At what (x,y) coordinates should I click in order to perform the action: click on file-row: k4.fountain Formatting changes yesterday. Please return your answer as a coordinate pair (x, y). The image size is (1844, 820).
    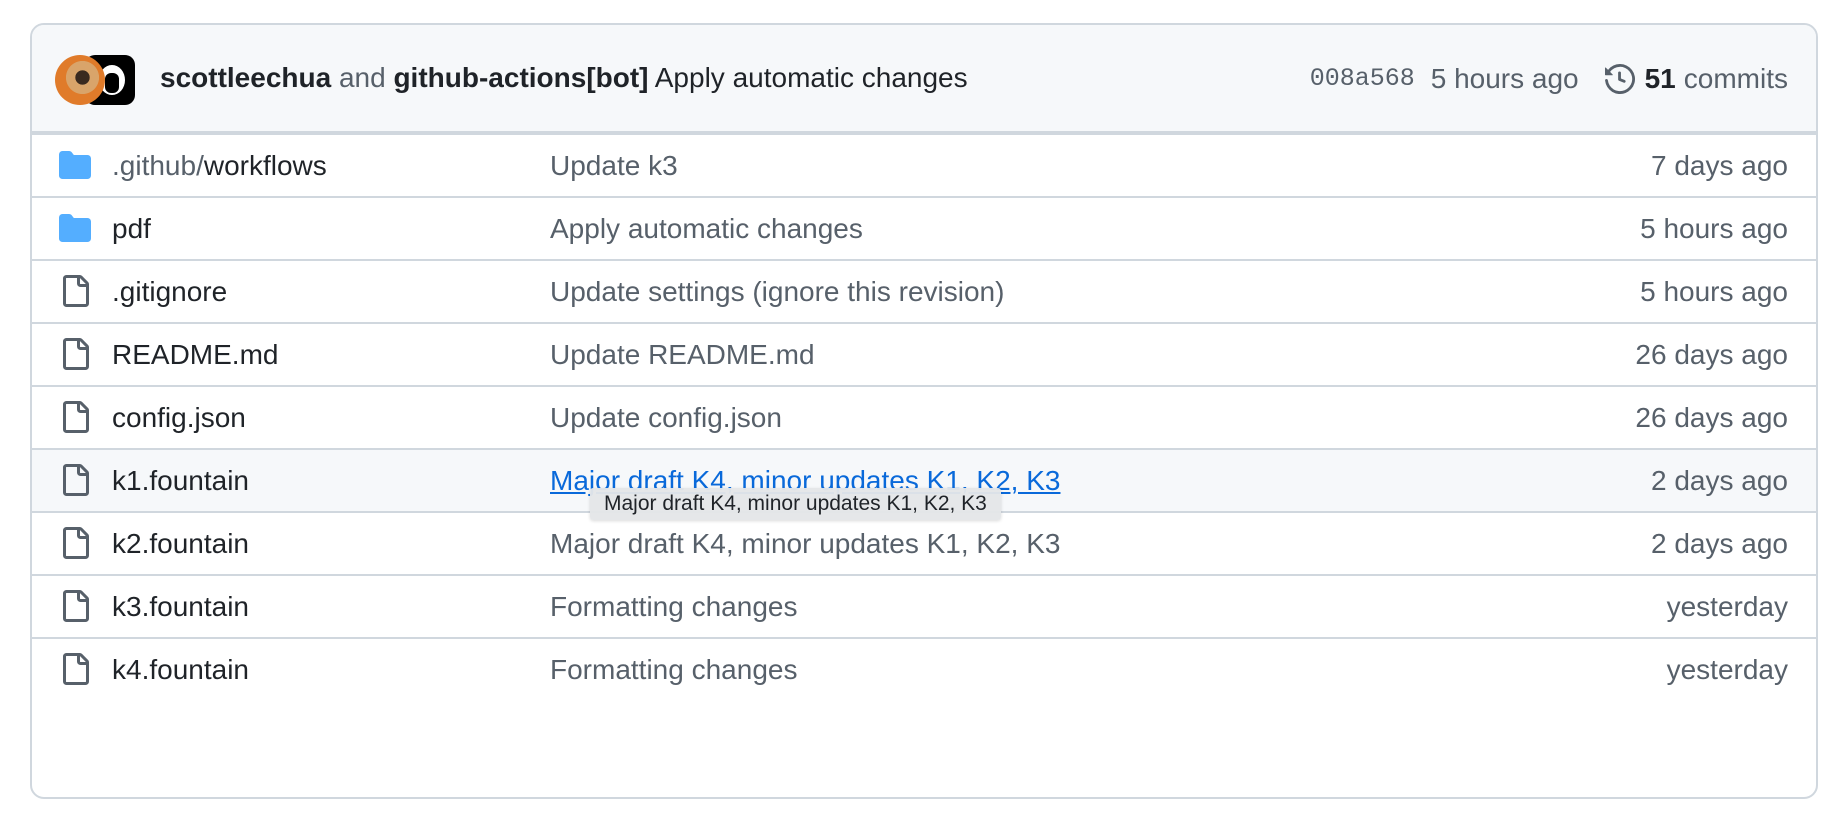
    Looking at the image, I should click on (924, 668).